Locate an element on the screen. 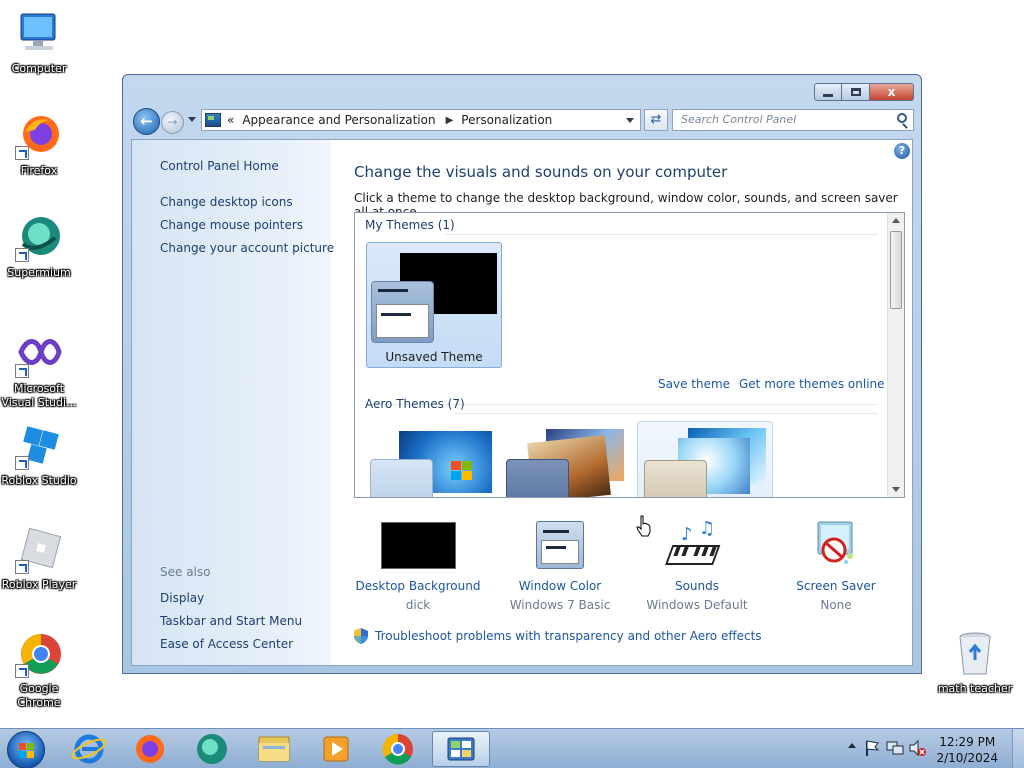 This screenshot has height=768, width=1024. back-button: ← is located at coordinates (146, 121).